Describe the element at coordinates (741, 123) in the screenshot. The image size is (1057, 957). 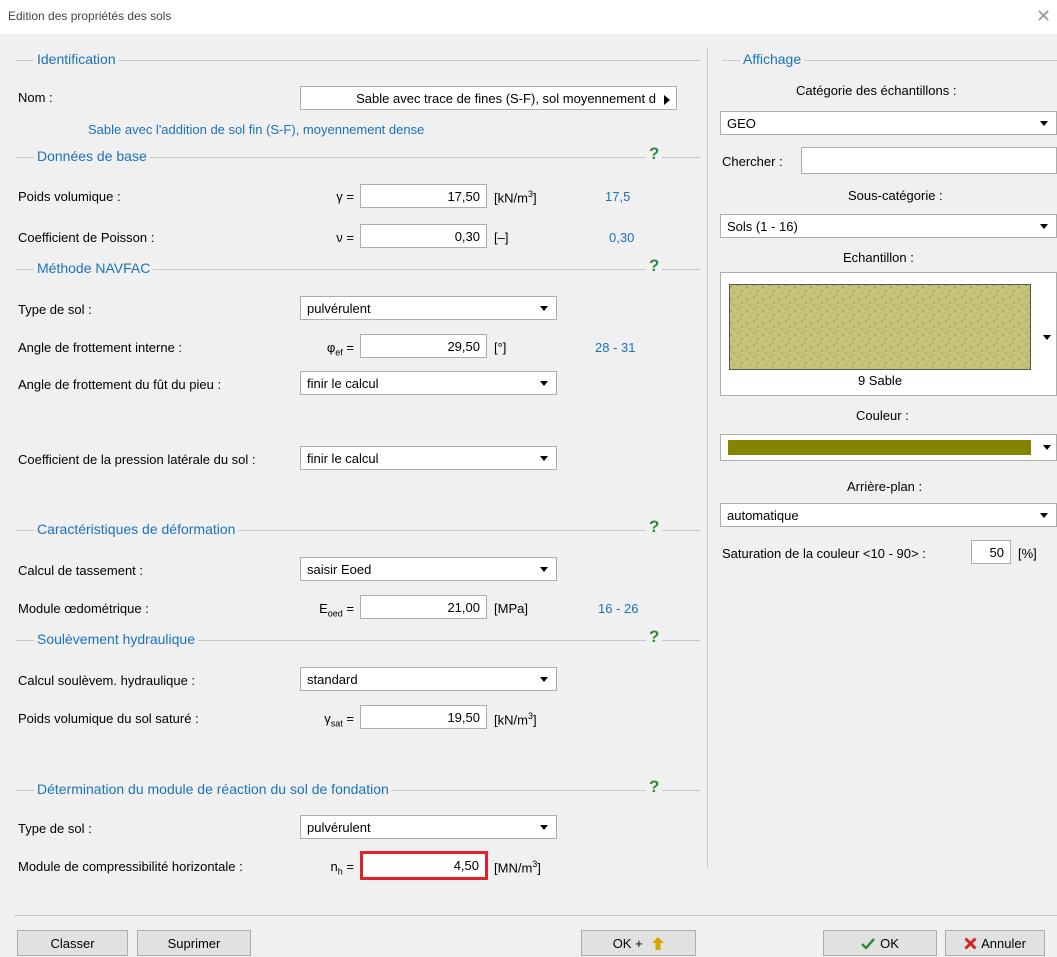
I see `categorie-value: GEO` at that location.